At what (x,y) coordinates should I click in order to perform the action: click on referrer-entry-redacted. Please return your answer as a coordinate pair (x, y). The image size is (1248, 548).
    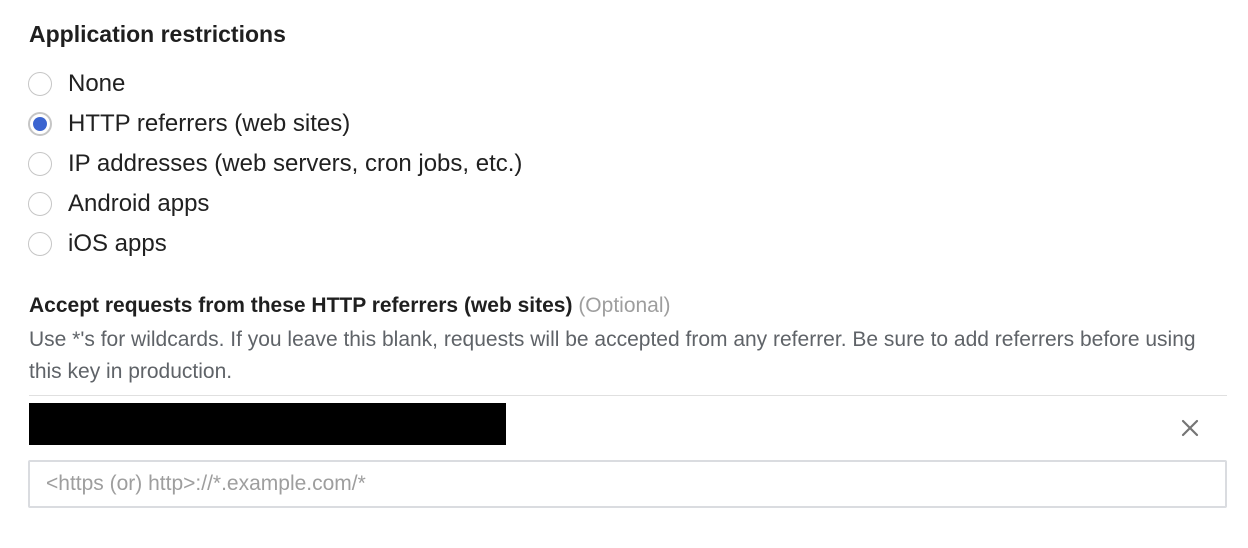
    Looking at the image, I should click on (267, 424).